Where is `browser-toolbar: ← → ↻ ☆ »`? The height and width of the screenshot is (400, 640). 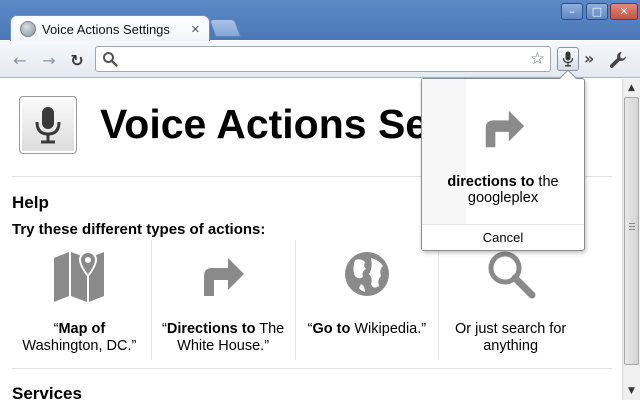 browser-toolbar: ← → ↻ ☆ » is located at coordinates (320, 59).